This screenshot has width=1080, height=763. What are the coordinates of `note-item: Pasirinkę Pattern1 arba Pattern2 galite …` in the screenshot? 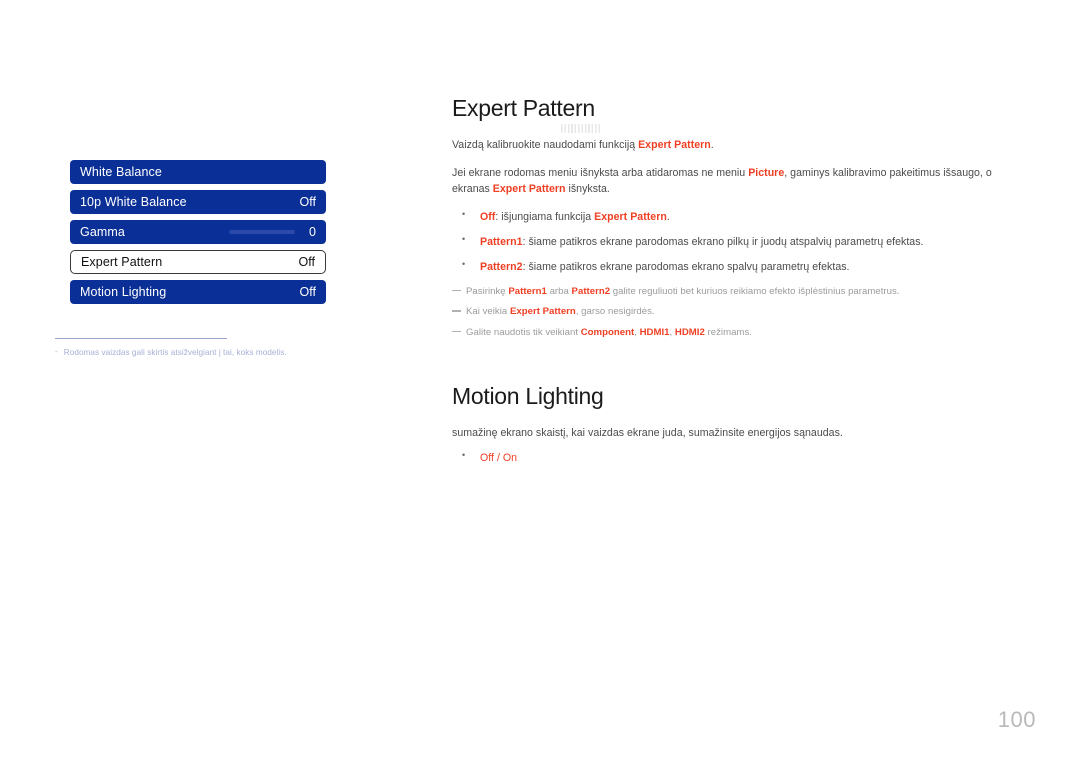 It's located at (738, 292).